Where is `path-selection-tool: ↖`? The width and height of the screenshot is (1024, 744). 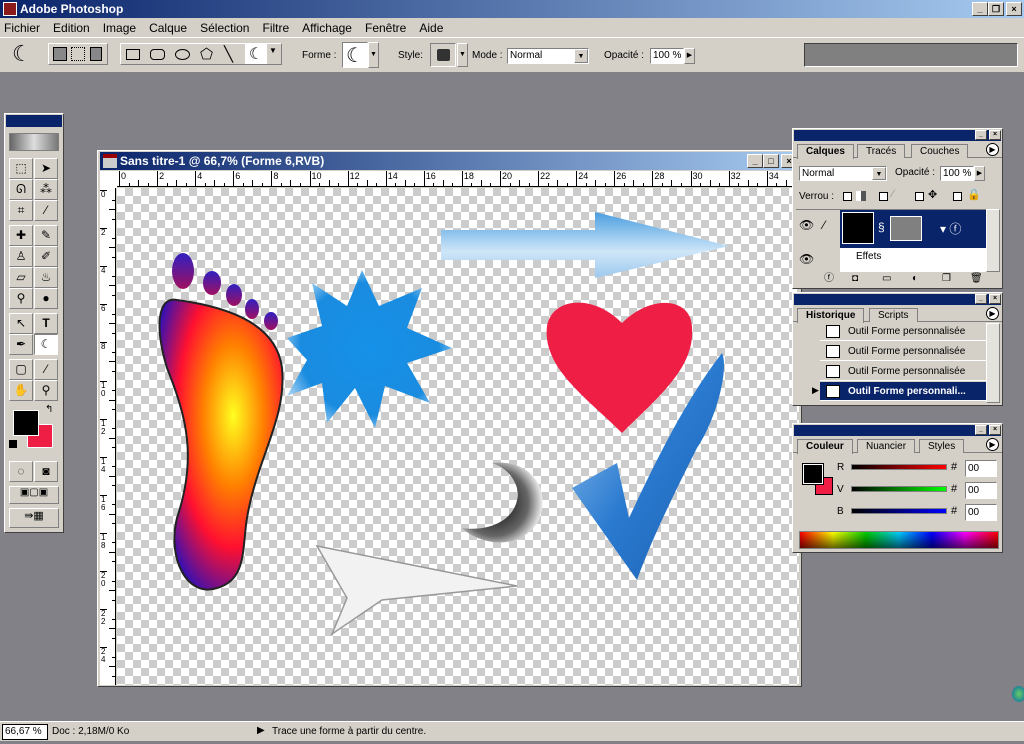 path-selection-tool: ↖ is located at coordinates (21, 323).